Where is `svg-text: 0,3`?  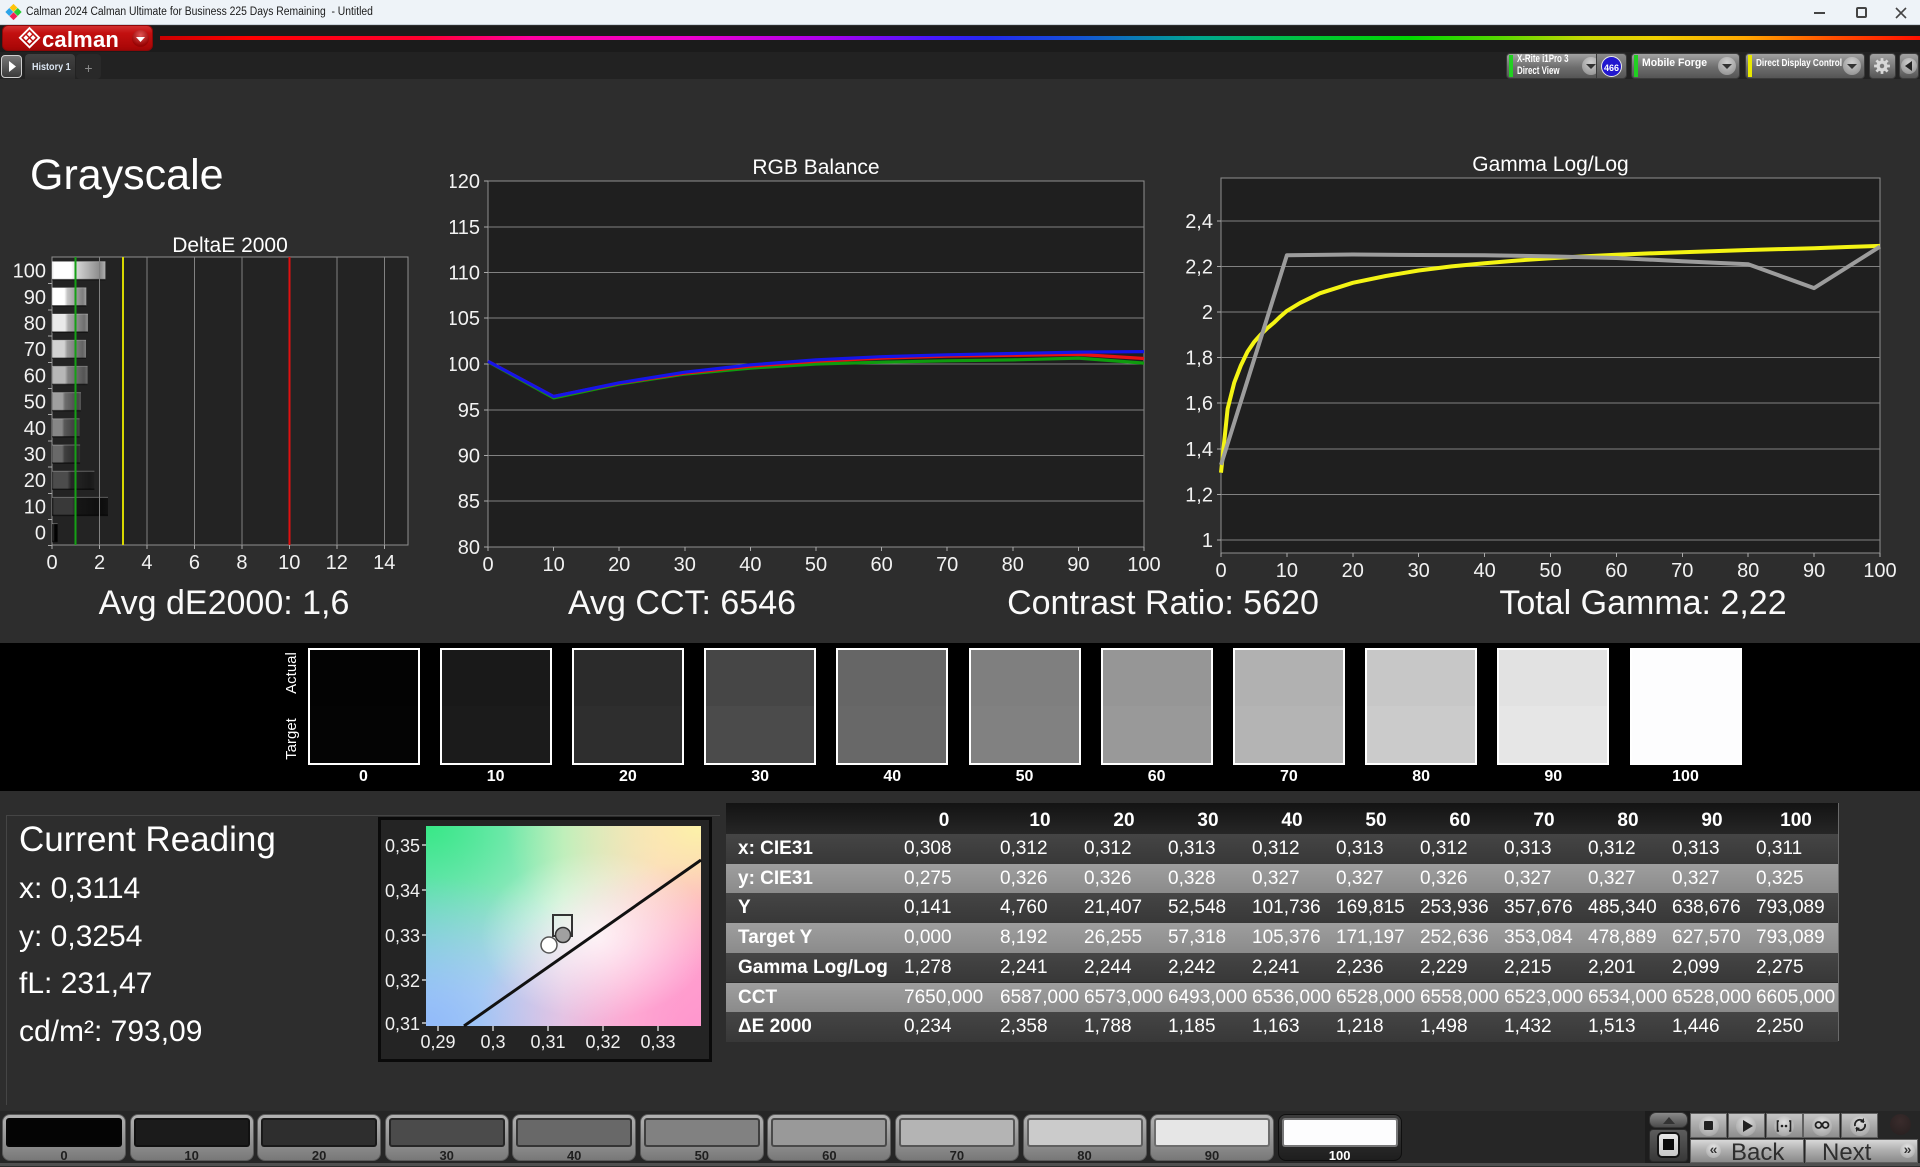
svg-text: 0,3 is located at coordinates (492, 1042).